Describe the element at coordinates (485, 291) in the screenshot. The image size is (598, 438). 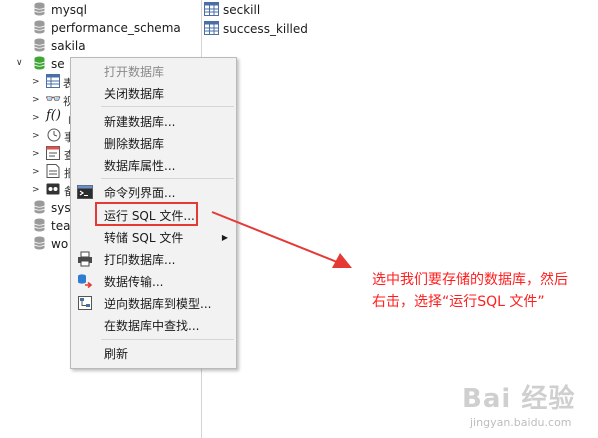
I see `annotation-text: 选中我们要存储的数据库，然后 右击，选择“运行SQL 文件”` at that location.